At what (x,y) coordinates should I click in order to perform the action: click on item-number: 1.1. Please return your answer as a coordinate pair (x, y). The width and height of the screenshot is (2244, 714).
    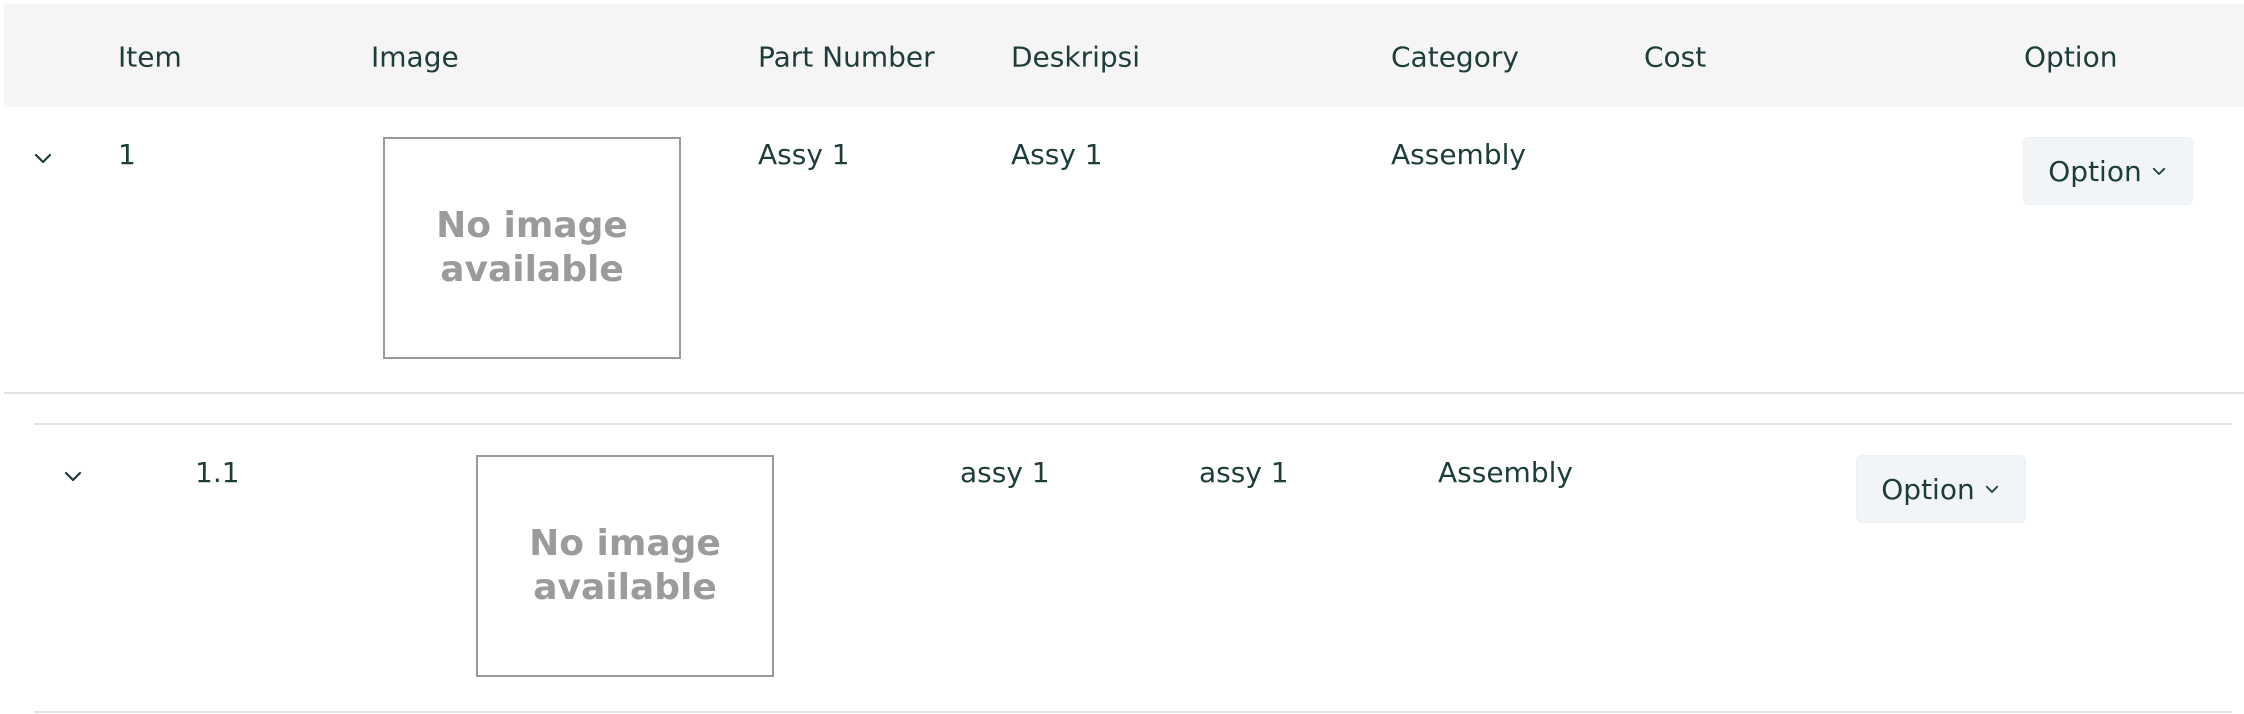
    Looking at the image, I should click on (217, 472).